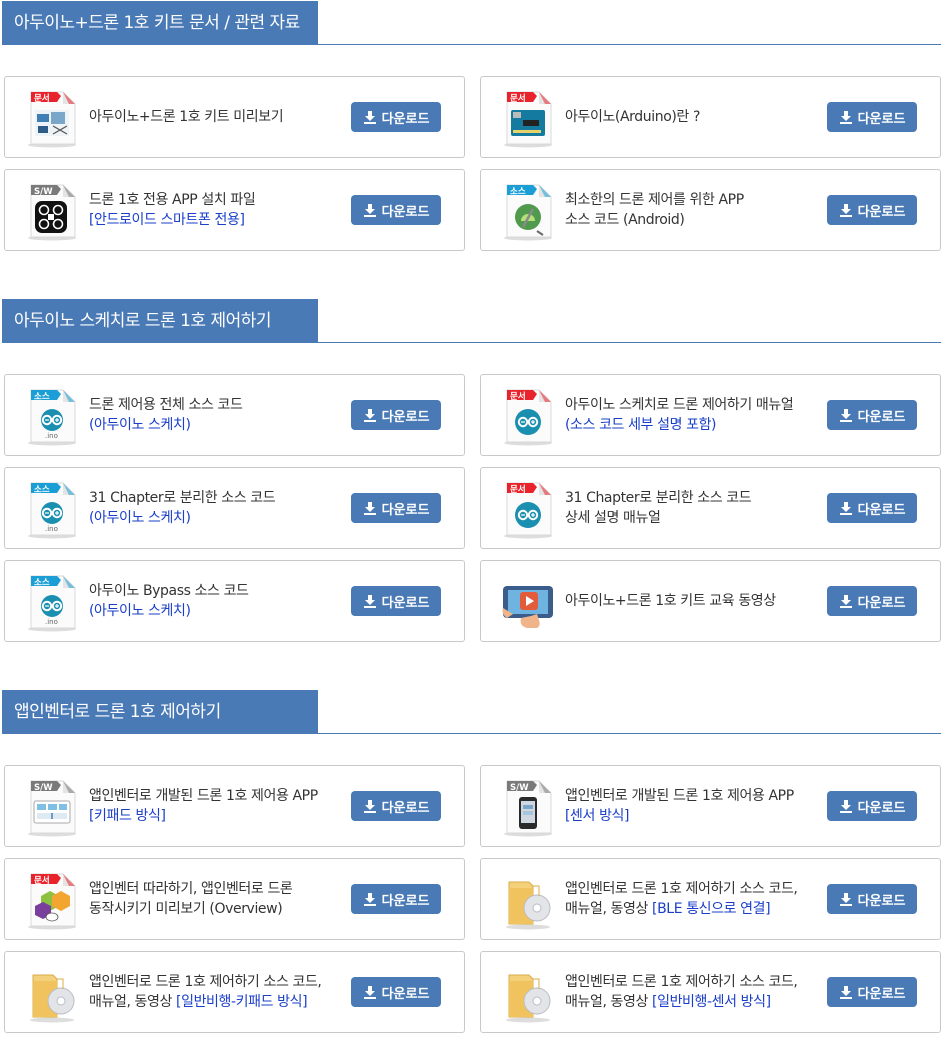  What do you see at coordinates (169, 591) in the screenshot?
I see `item-title: 아두이노 Bypass 소스 코드` at bounding box center [169, 591].